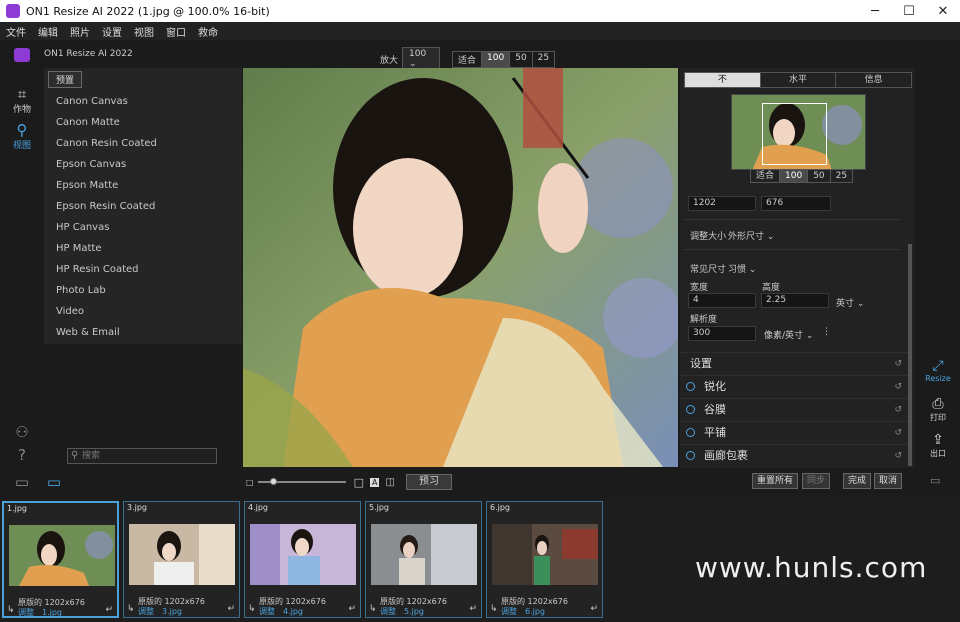 The image size is (960, 622). Describe the element at coordinates (873, 80) in the screenshot. I see `tab-info: 信息` at that location.